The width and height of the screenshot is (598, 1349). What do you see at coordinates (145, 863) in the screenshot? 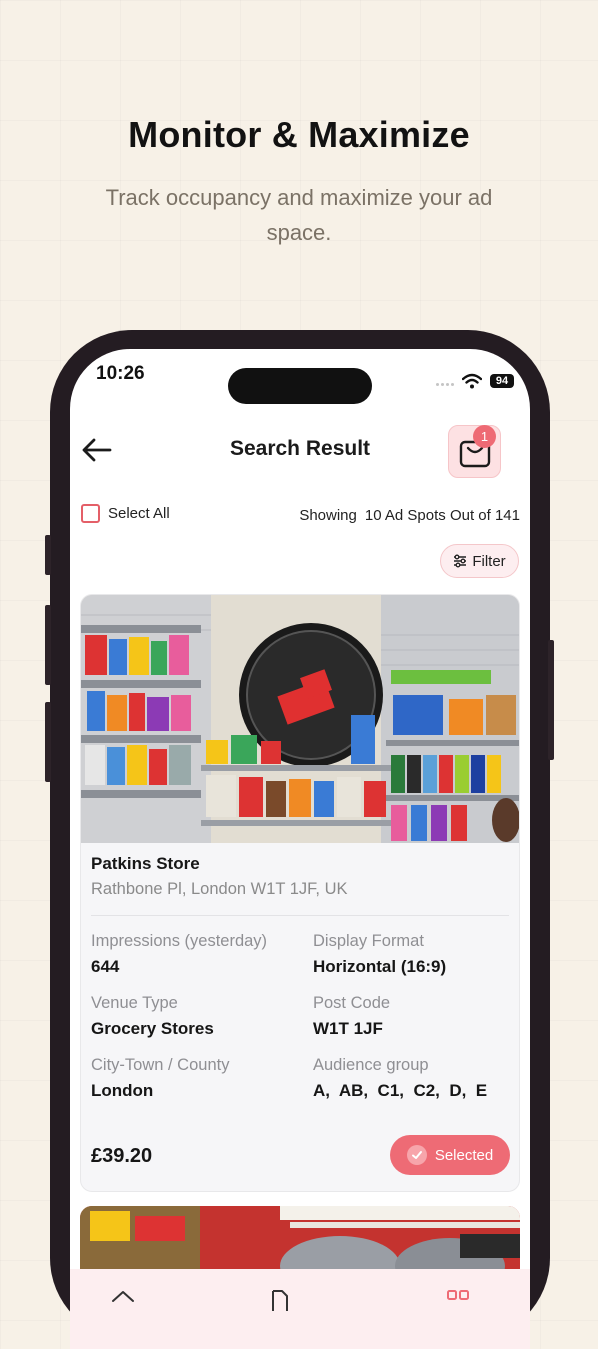
I see `store-name: Patkins Store` at bounding box center [145, 863].